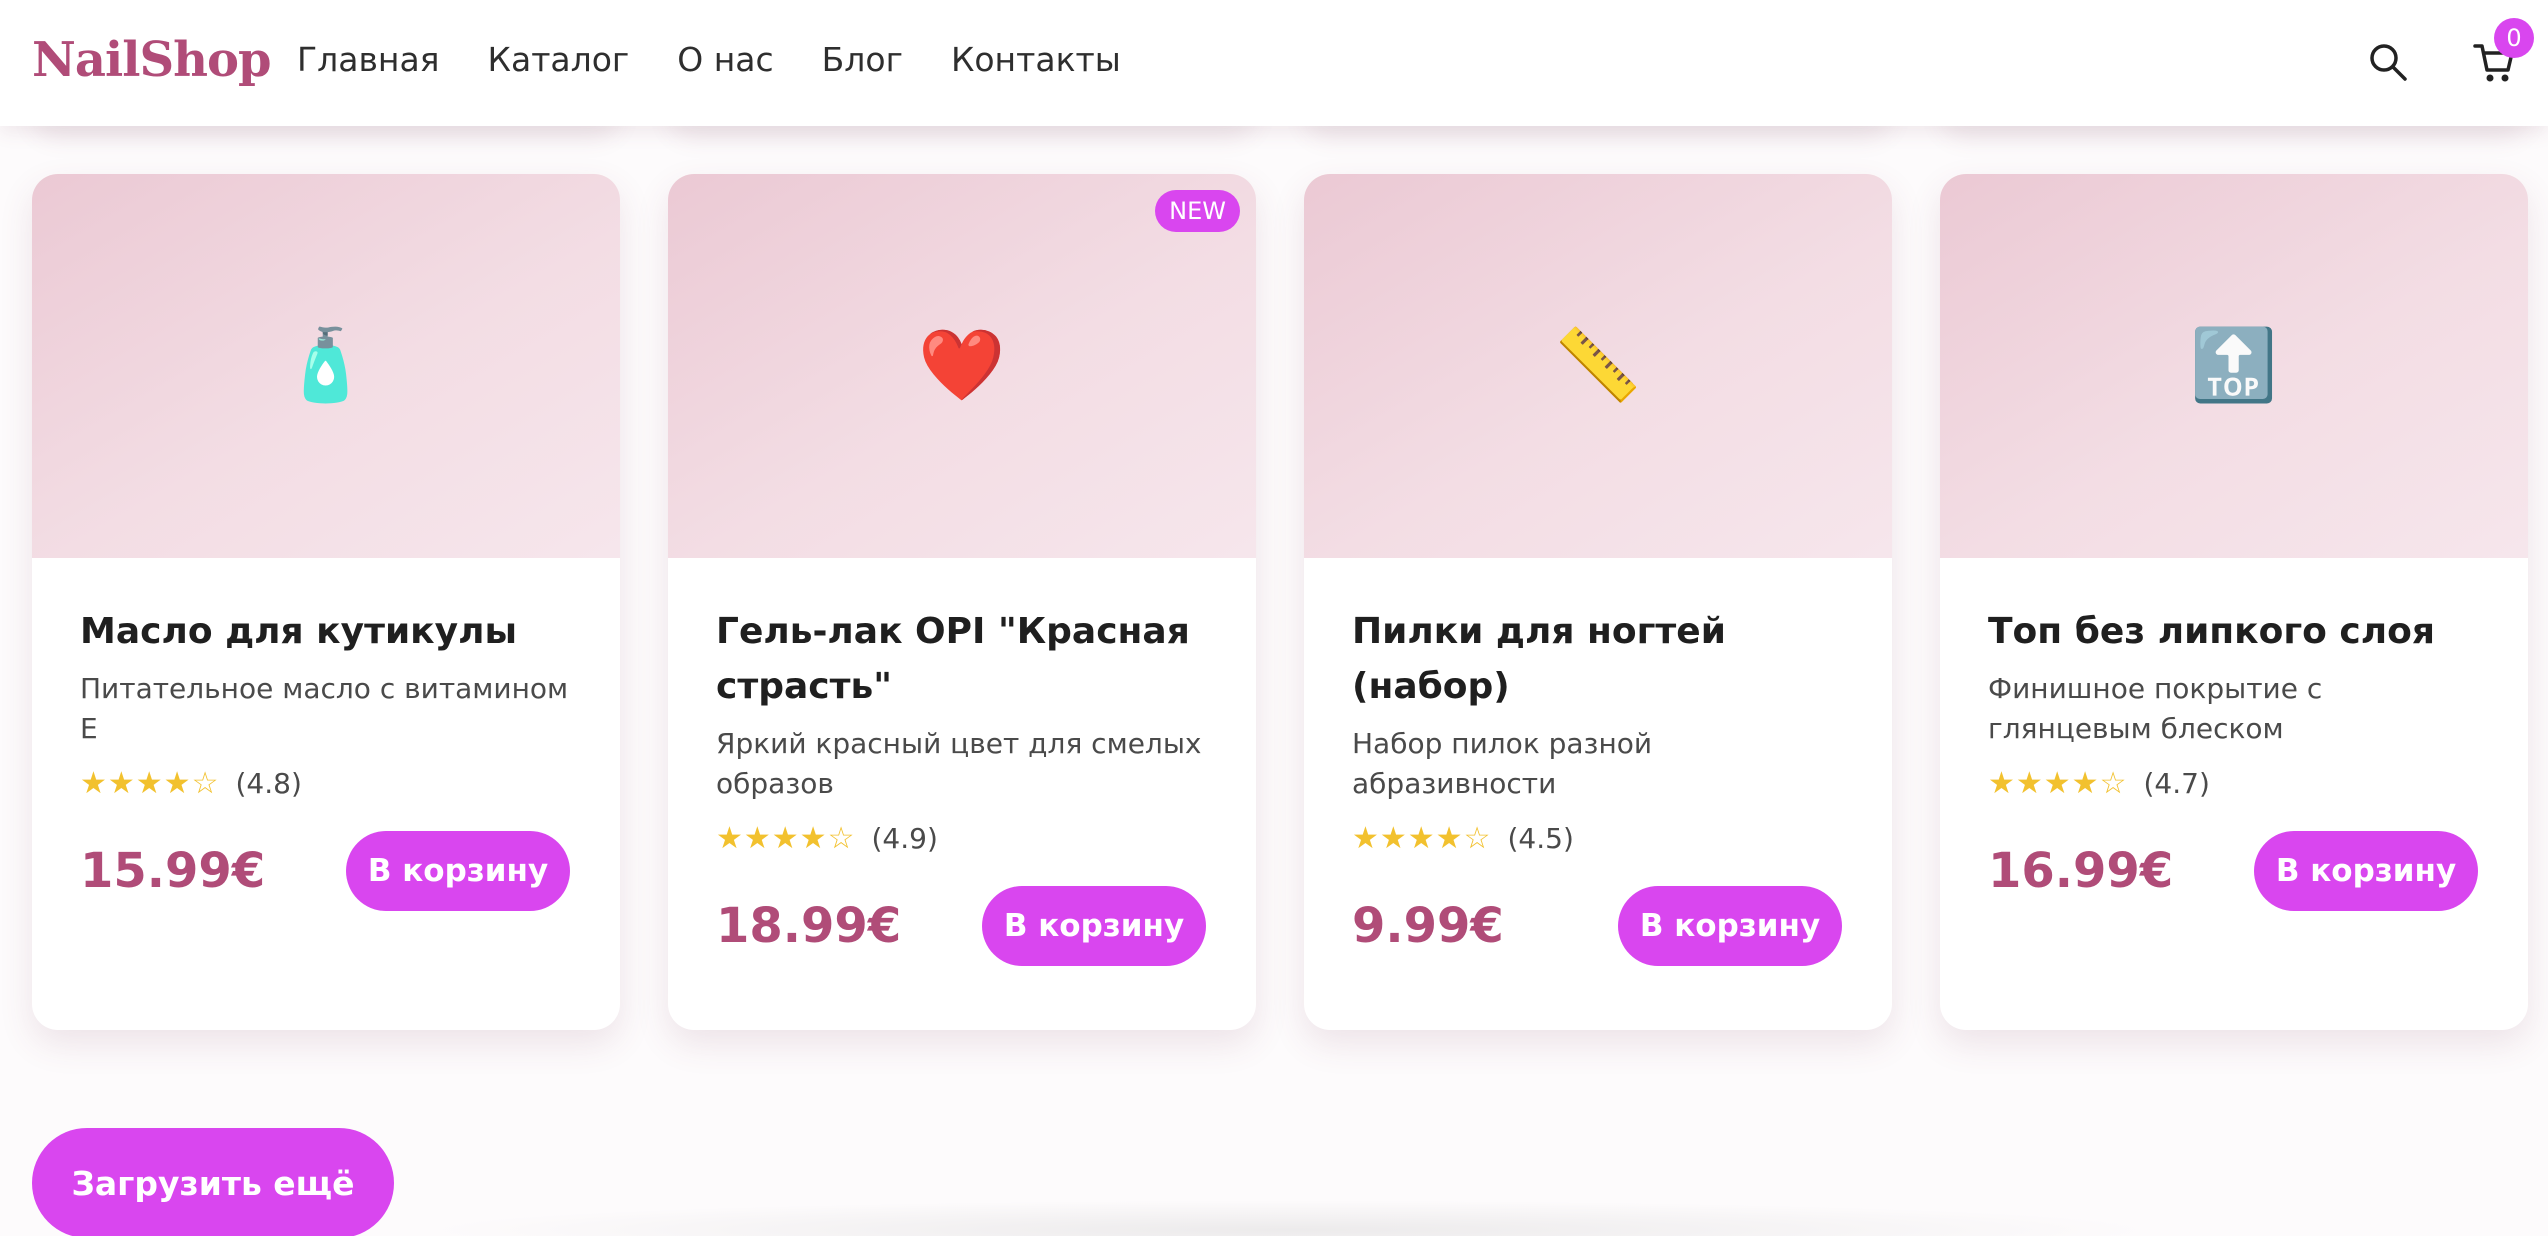 The width and height of the screenshot is (2548, 1236). I want to click on product-rating: ★★★★☆ (4.9), so click(966, 838).